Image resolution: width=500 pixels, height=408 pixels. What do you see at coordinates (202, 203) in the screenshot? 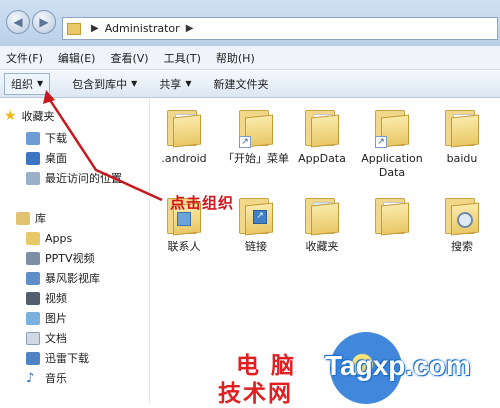
I see `annotation-text: 点击组织` at bounding box center [202, 203].